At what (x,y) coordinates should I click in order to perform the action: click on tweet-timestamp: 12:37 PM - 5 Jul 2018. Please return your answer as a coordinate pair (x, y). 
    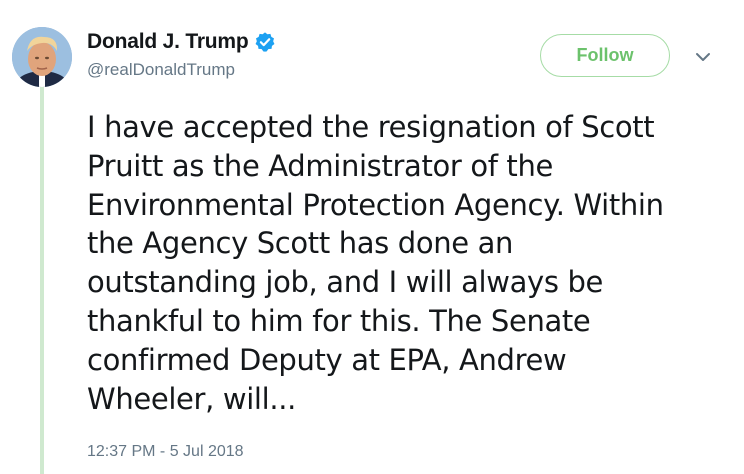
    Looking at the image, I should click on (165, 452).